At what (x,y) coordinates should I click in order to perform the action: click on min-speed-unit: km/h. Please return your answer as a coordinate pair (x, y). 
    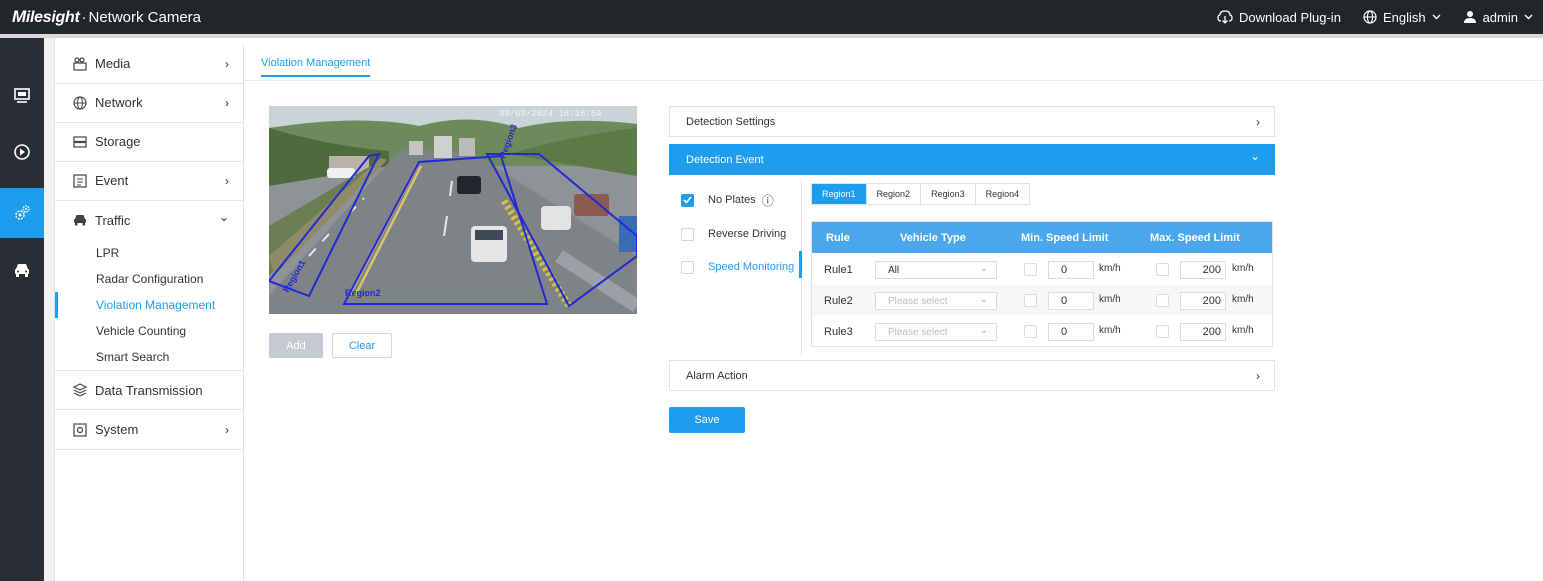
    Looking at the image, I should click on (1110, 268).